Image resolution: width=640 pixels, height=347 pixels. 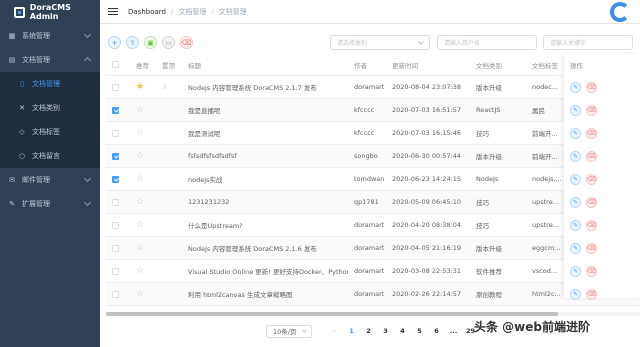 I want to click on recommend-cell: ☆, so click(x=140, y=110).